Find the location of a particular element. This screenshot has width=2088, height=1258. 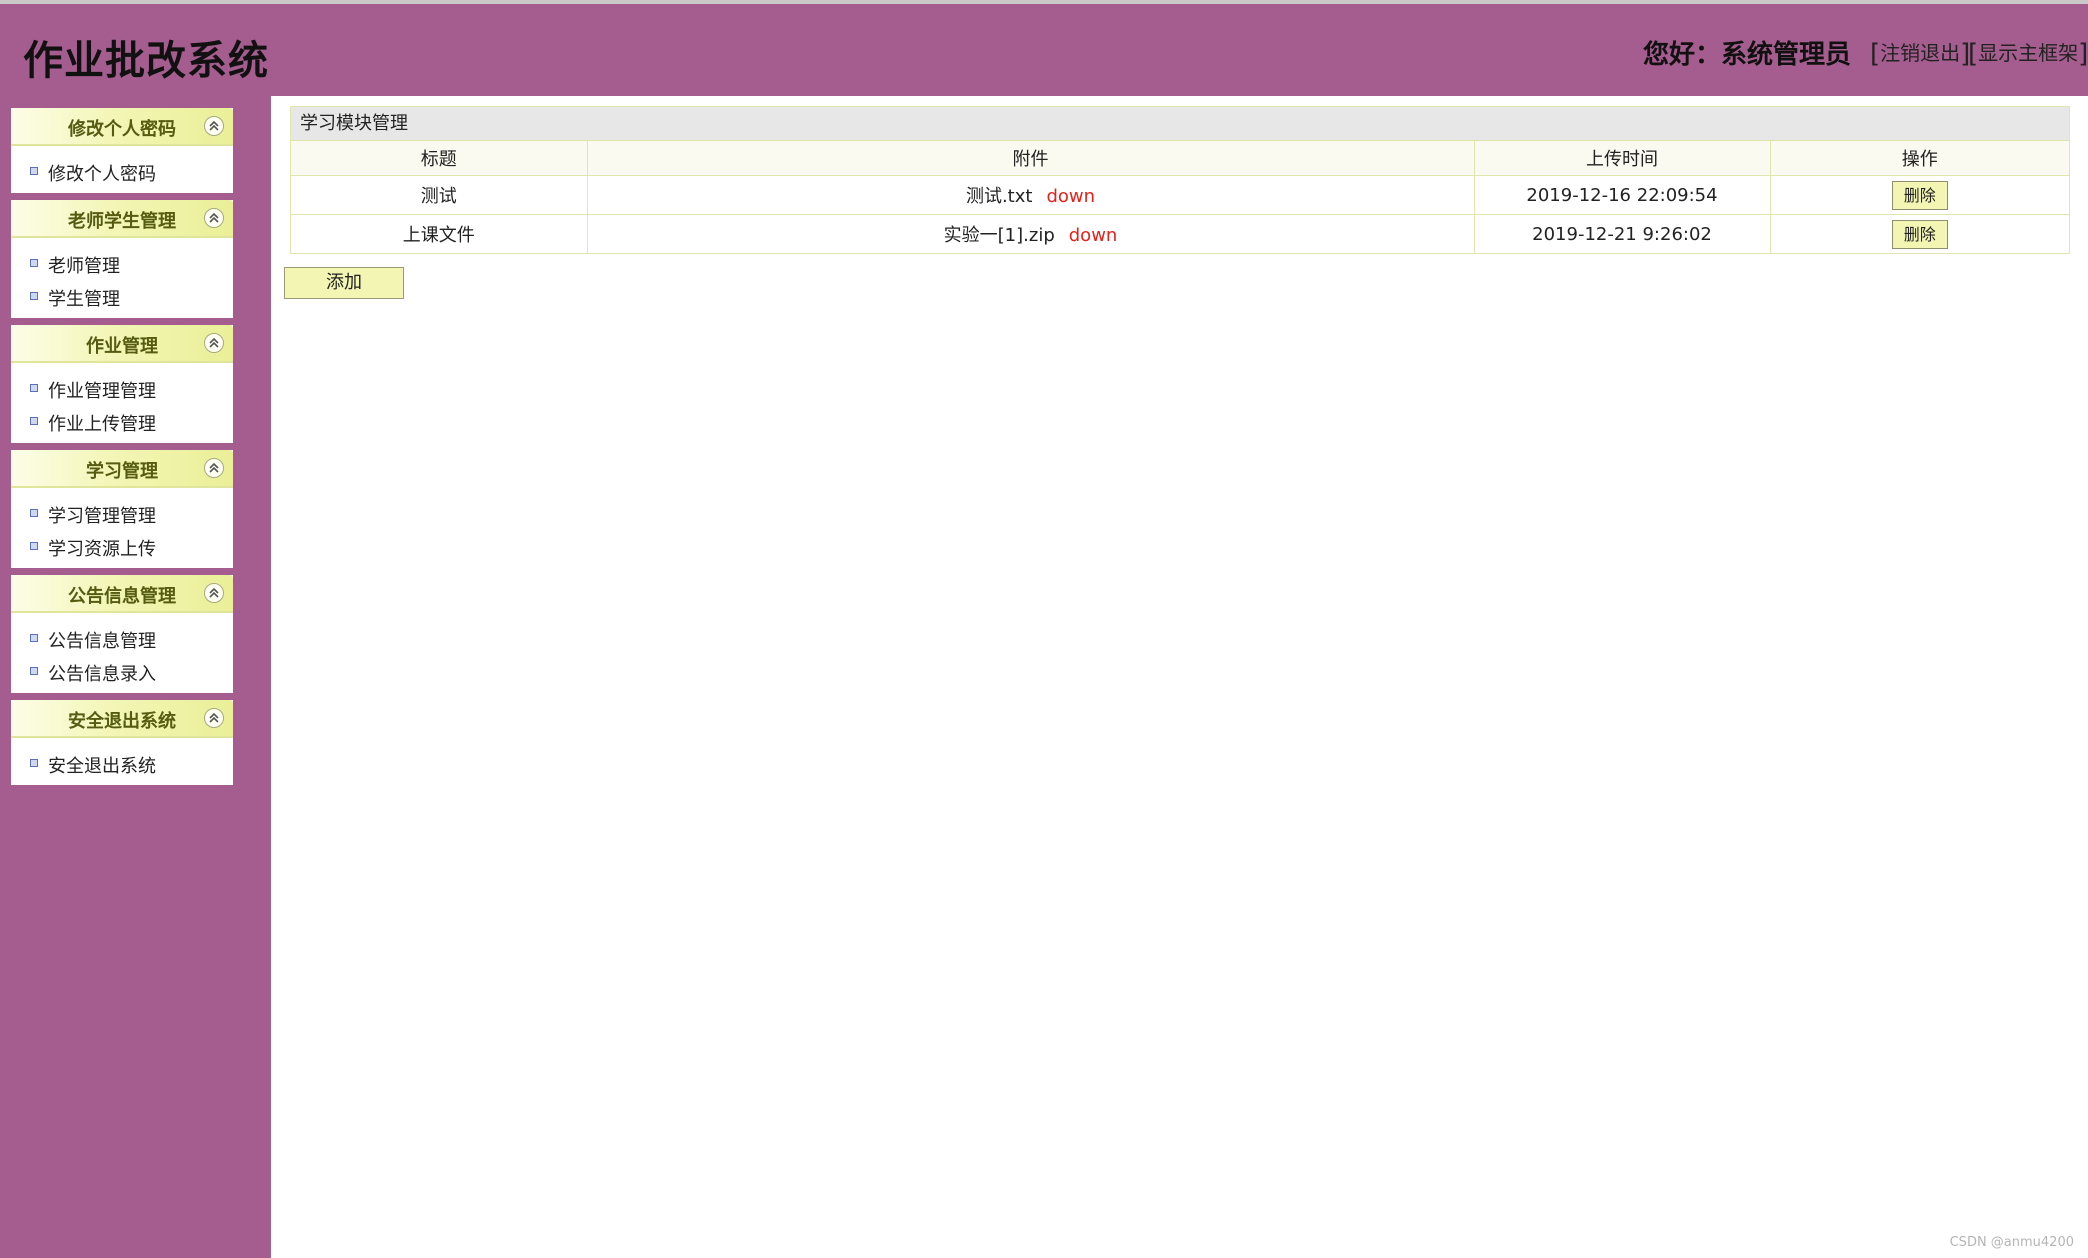

table-header-row: 标题 附件 上传时间 操作 is located at coordinates (1180, 158).